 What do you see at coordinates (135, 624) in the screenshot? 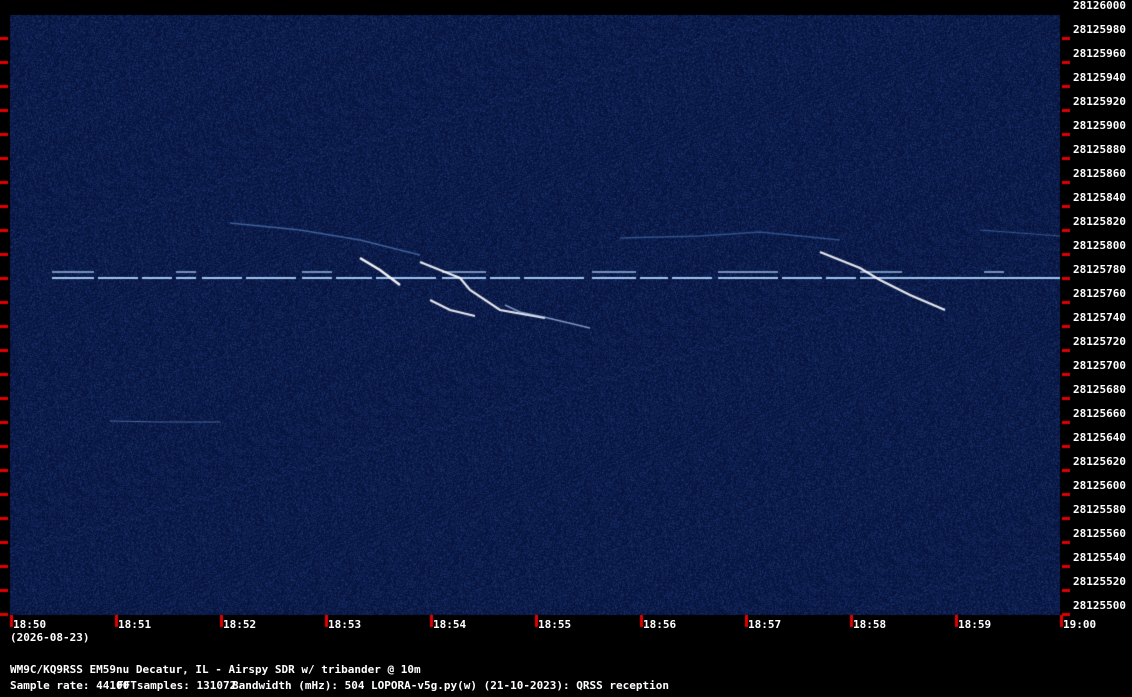
I see `time-label: 18:51` at bounding box center [135, 624].